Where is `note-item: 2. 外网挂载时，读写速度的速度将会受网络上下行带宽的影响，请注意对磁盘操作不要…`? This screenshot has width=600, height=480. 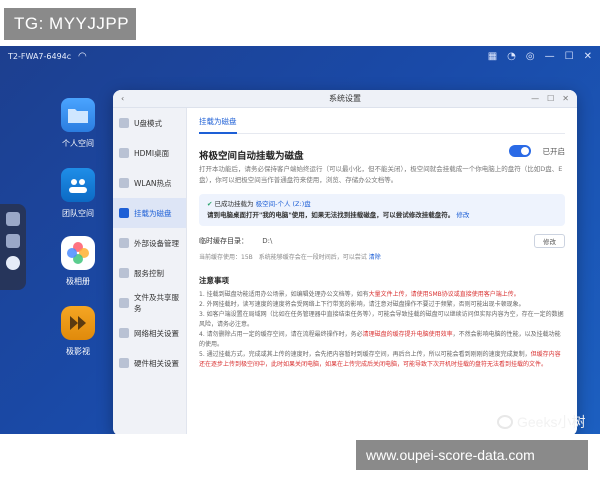 note-item: 2. 外网挂载时，读写速度的速度将会受网络上下行带宽的影响，请注意对磁盘操作不要… is located at coordinates (362, 304).